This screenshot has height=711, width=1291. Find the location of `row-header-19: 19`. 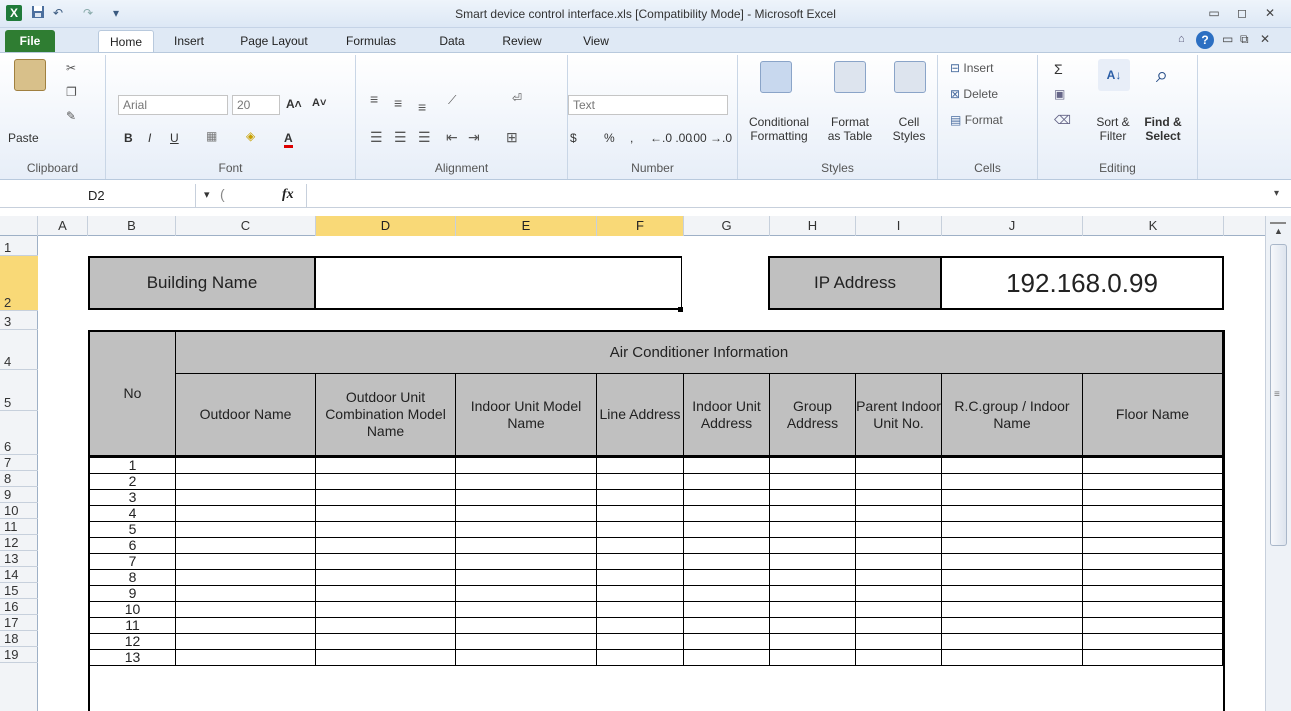

row-header-19: 19 is located at coordinates (19, 655).